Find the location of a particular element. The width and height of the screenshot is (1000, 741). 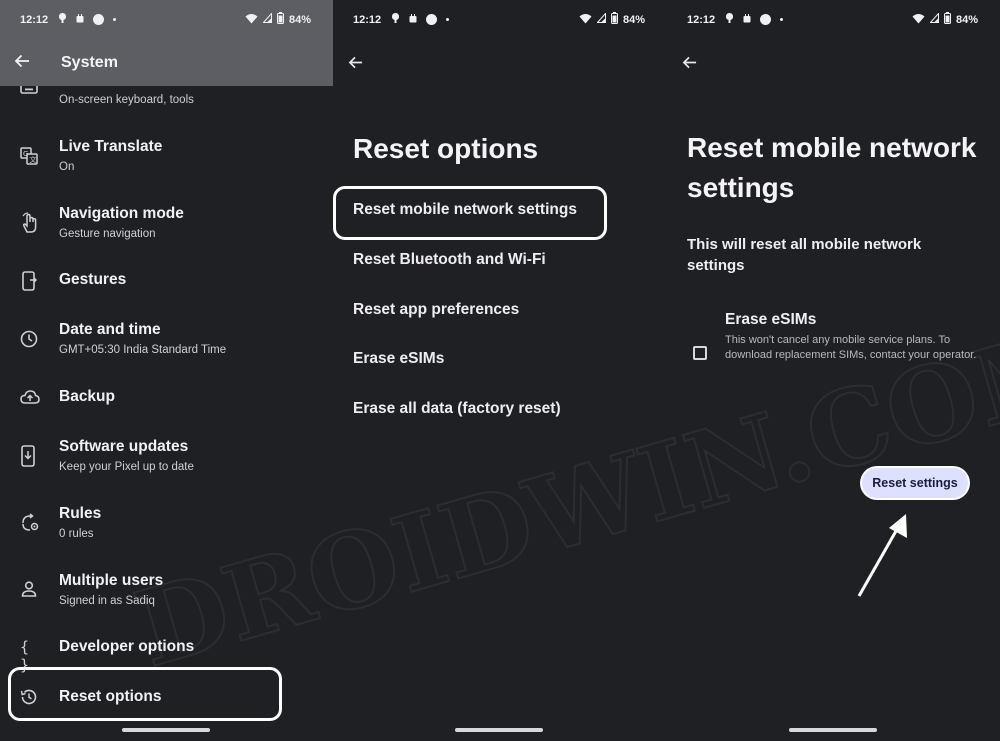

page-title: Reset options is located at coordinates (446, 148).